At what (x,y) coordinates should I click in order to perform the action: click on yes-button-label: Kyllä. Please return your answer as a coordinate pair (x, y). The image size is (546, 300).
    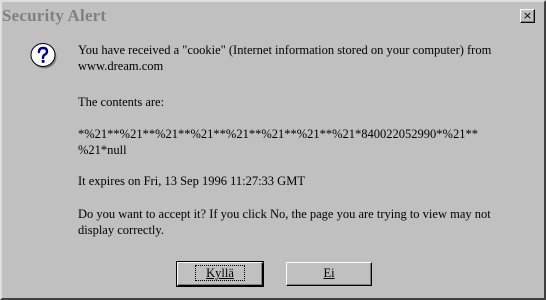
    Looking at the image, I should click on (220, 273).